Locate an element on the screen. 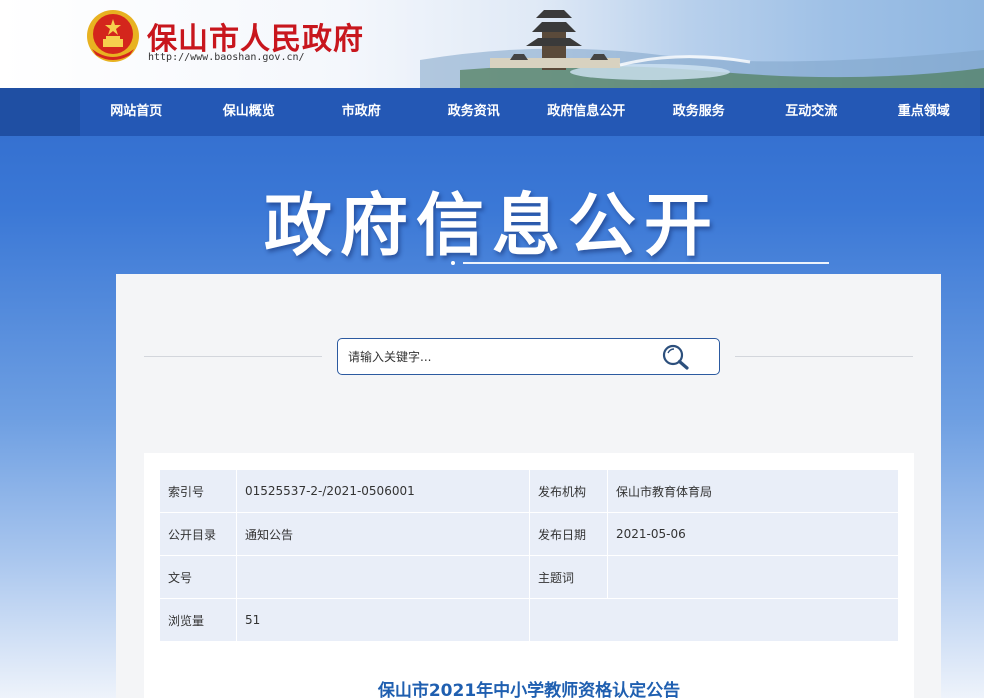  docno-label: 文号 is located at coordinates (198, 577).